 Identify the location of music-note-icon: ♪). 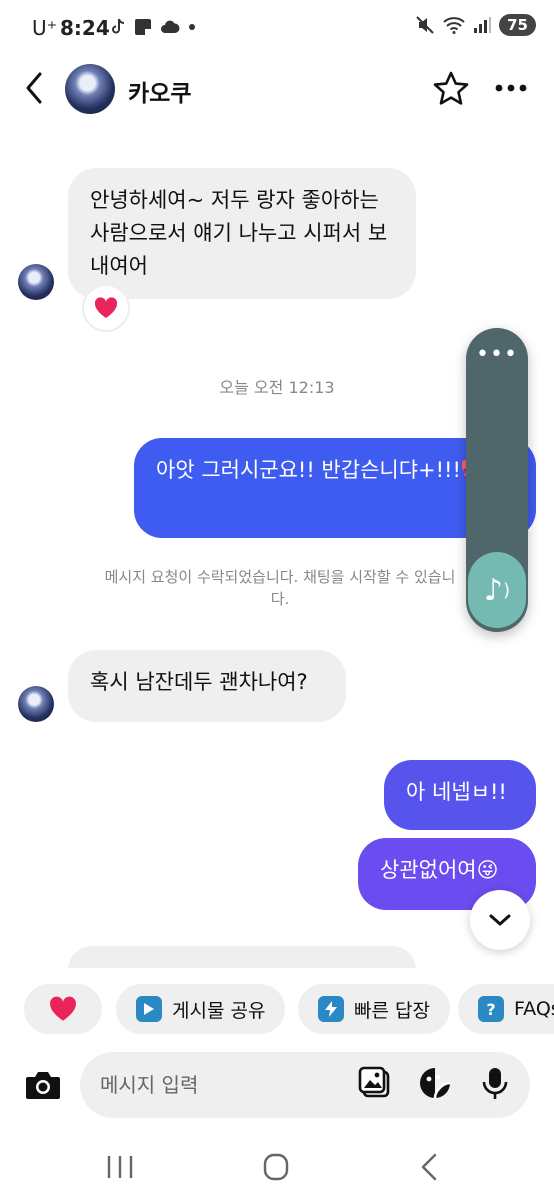
(497, 590).